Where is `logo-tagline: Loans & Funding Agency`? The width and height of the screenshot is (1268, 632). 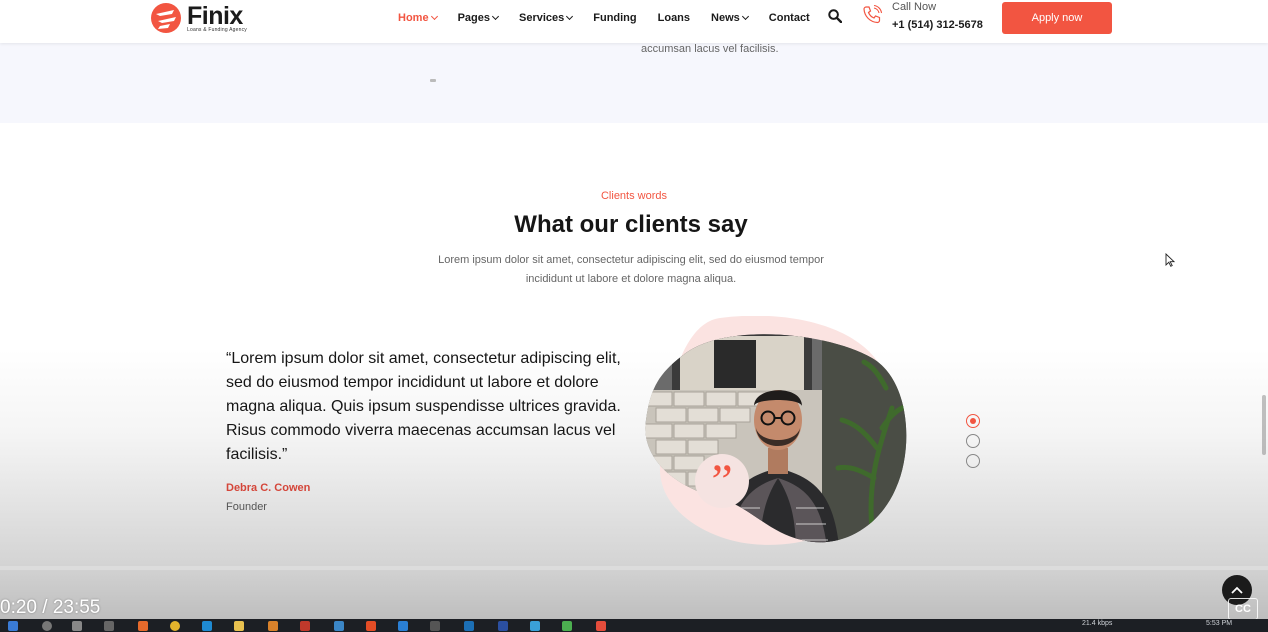
logo-tagline: Loans & Funding Agency is located at coordinates (217, 29).